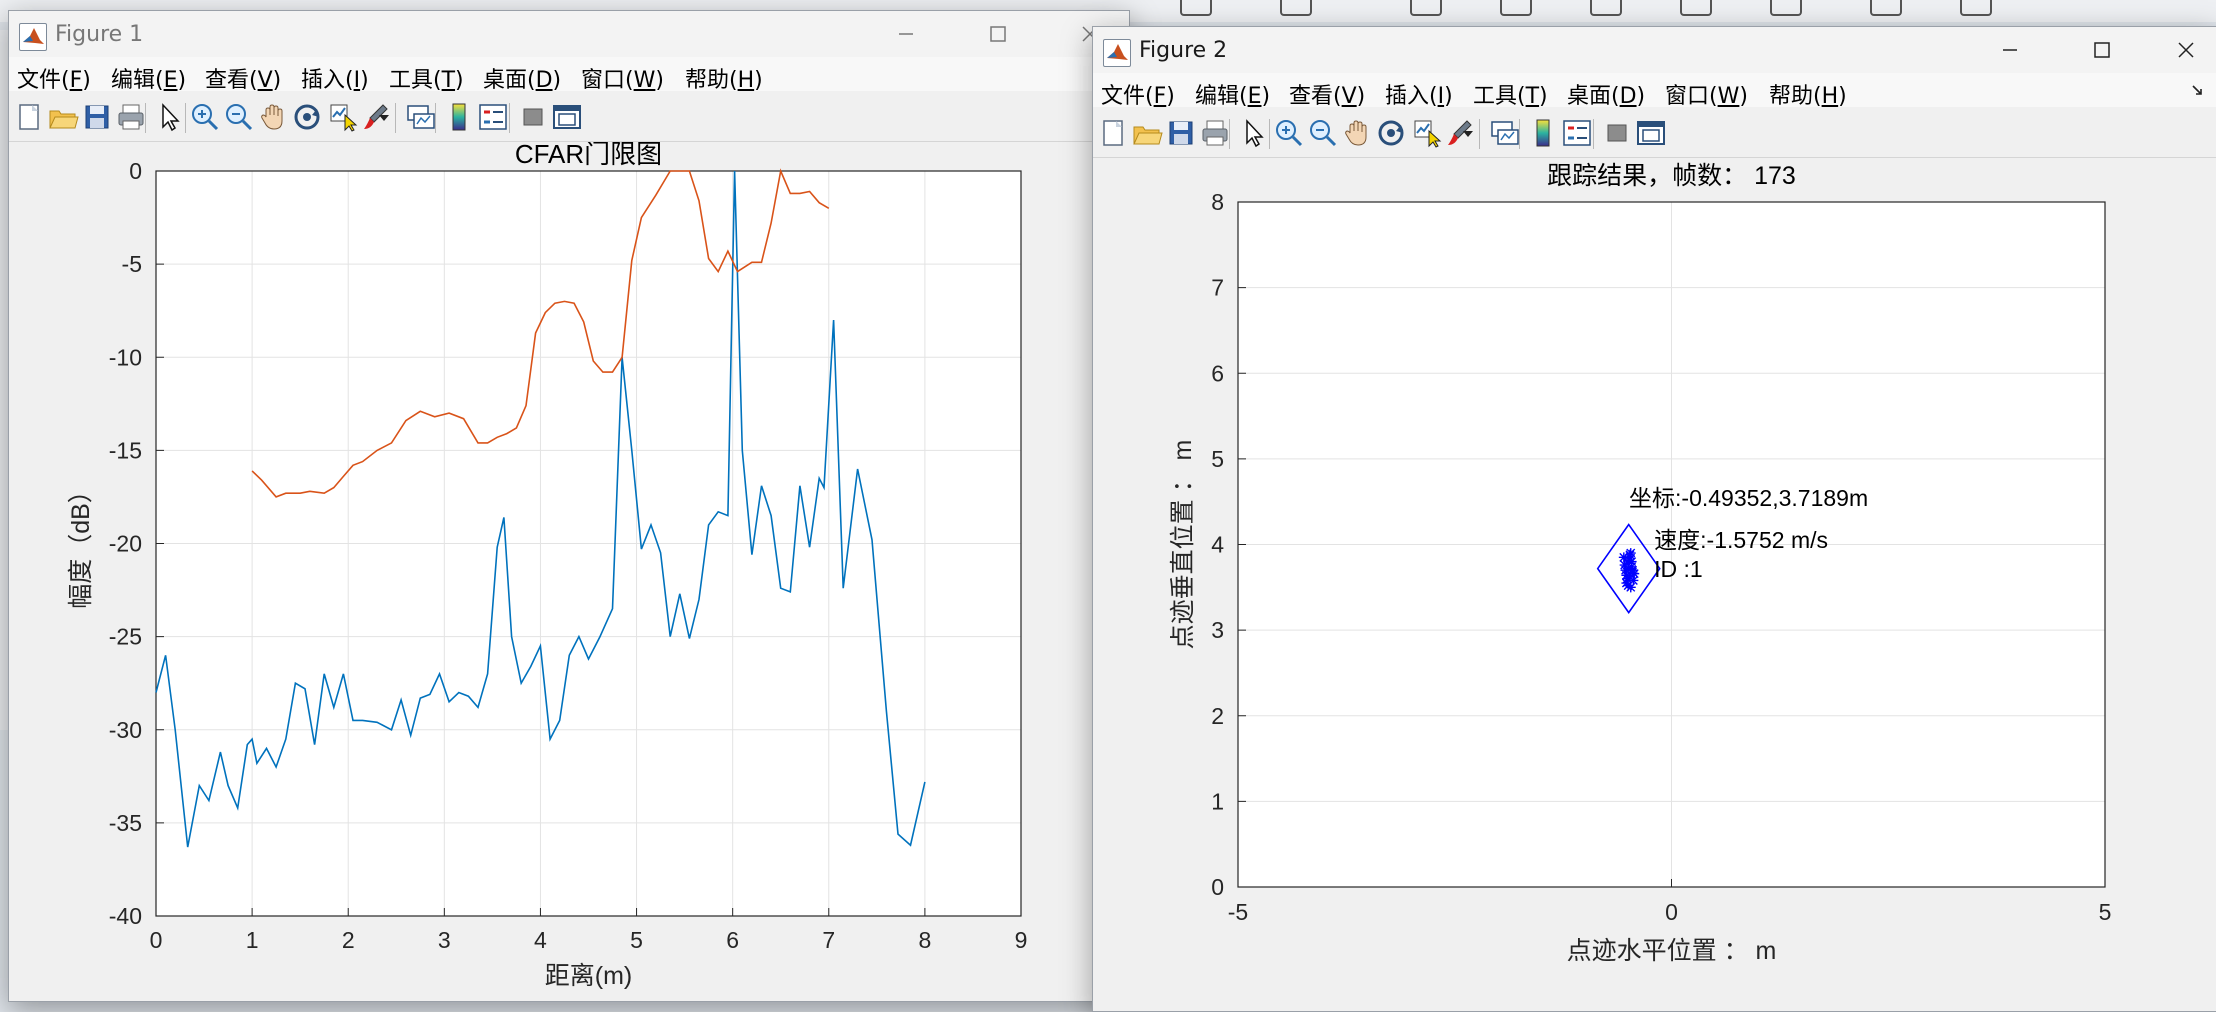  What do you see at coordinates (125, 357) in the screenshot?
I see `y-tick-label: -10` at bounding box center [125, 357].